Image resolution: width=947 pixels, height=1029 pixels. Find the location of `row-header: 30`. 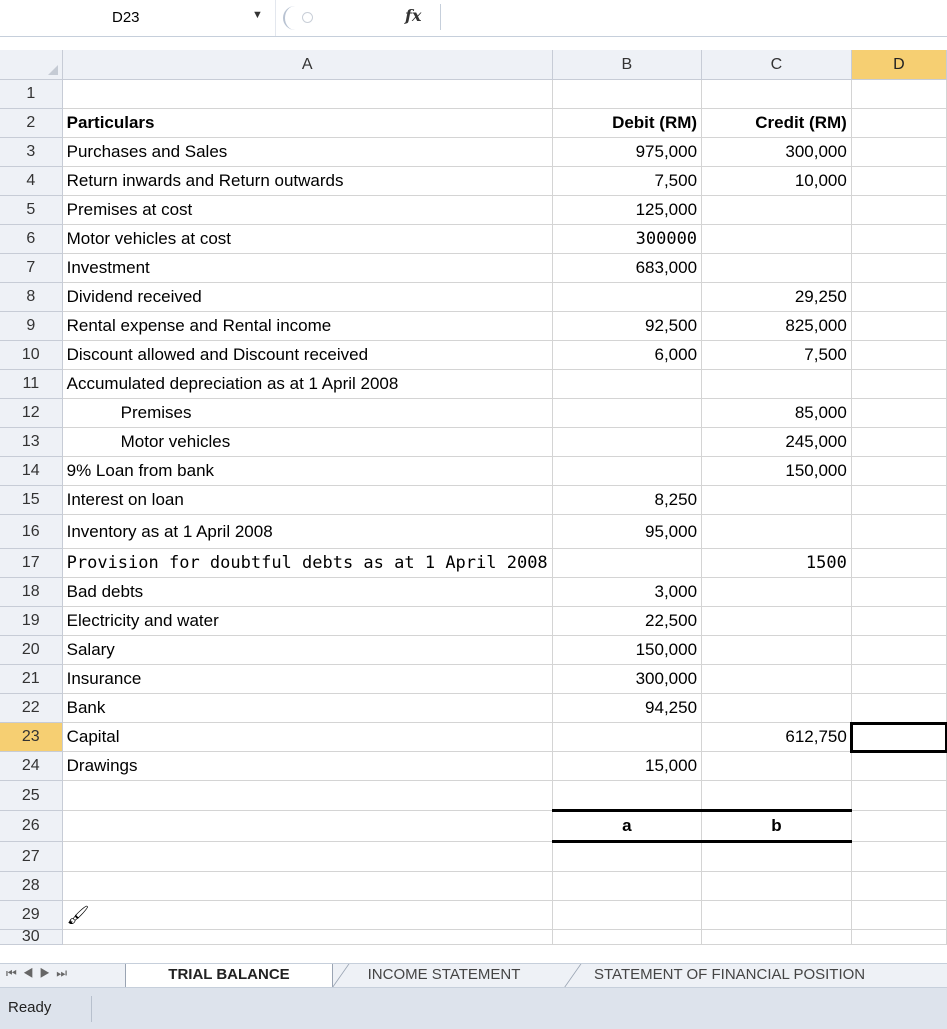

row-header: 30 is located at coordinates (31, 937).